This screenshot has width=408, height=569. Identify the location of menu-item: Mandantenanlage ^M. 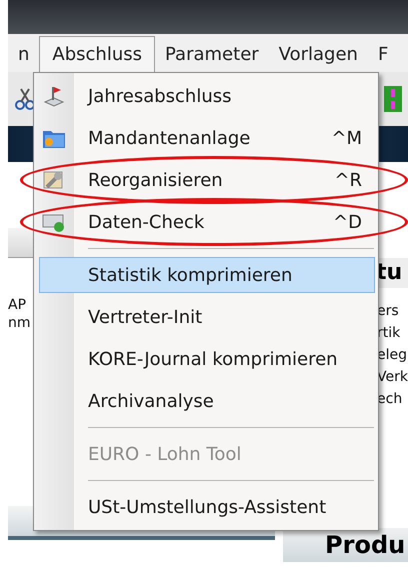
(207, 138).